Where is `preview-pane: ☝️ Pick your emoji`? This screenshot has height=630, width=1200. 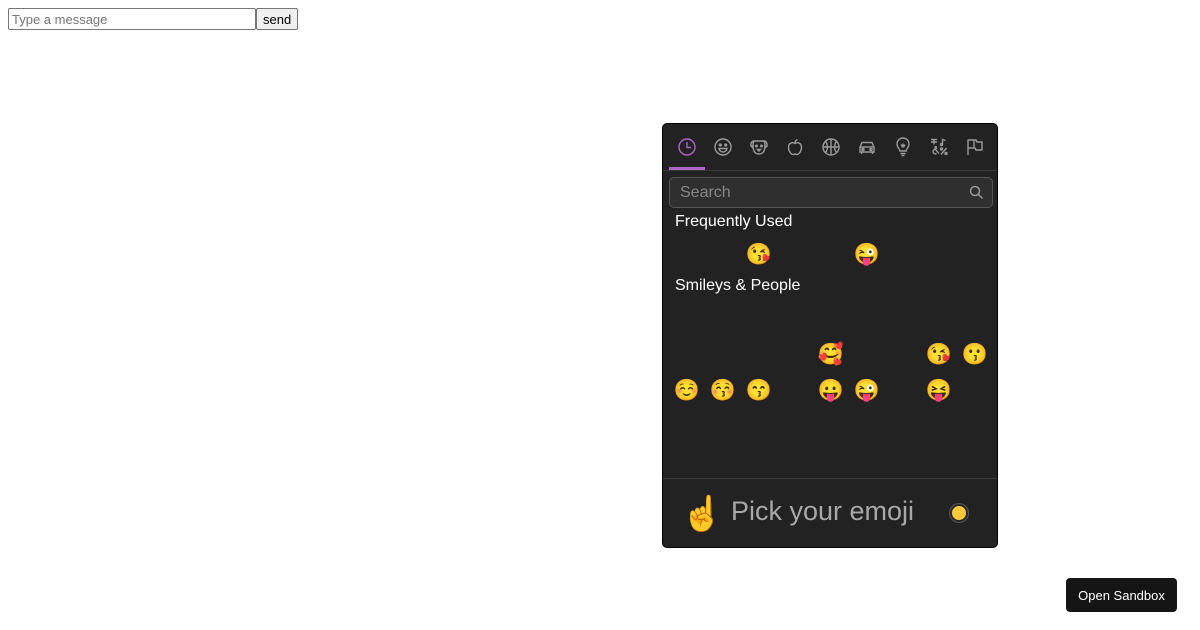
preview-pane: ☝️ Pick your emoji is located at coordinates (830, 512).